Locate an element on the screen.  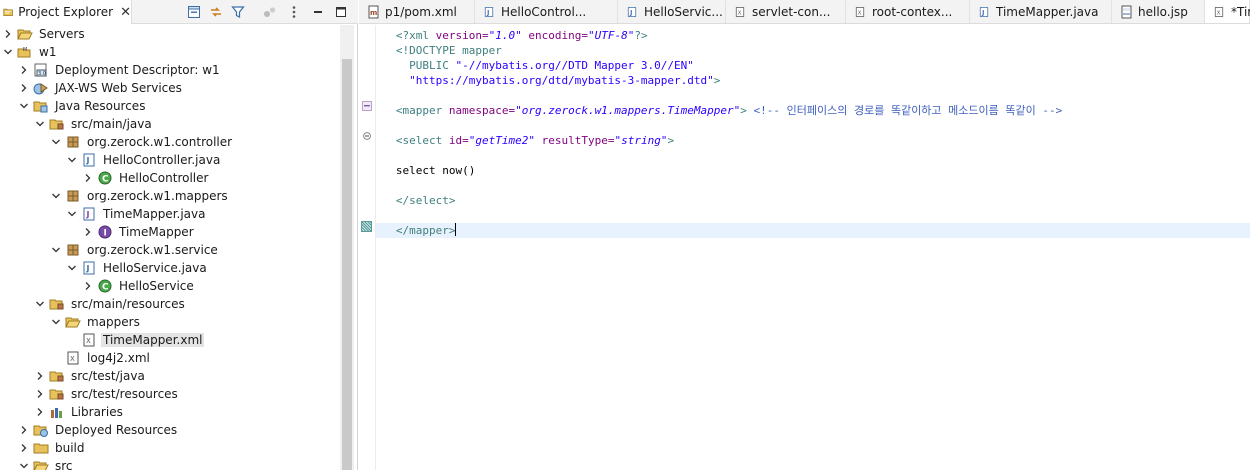
tree-item: org.zerock.w1.service is located at coordinates (110, 250).